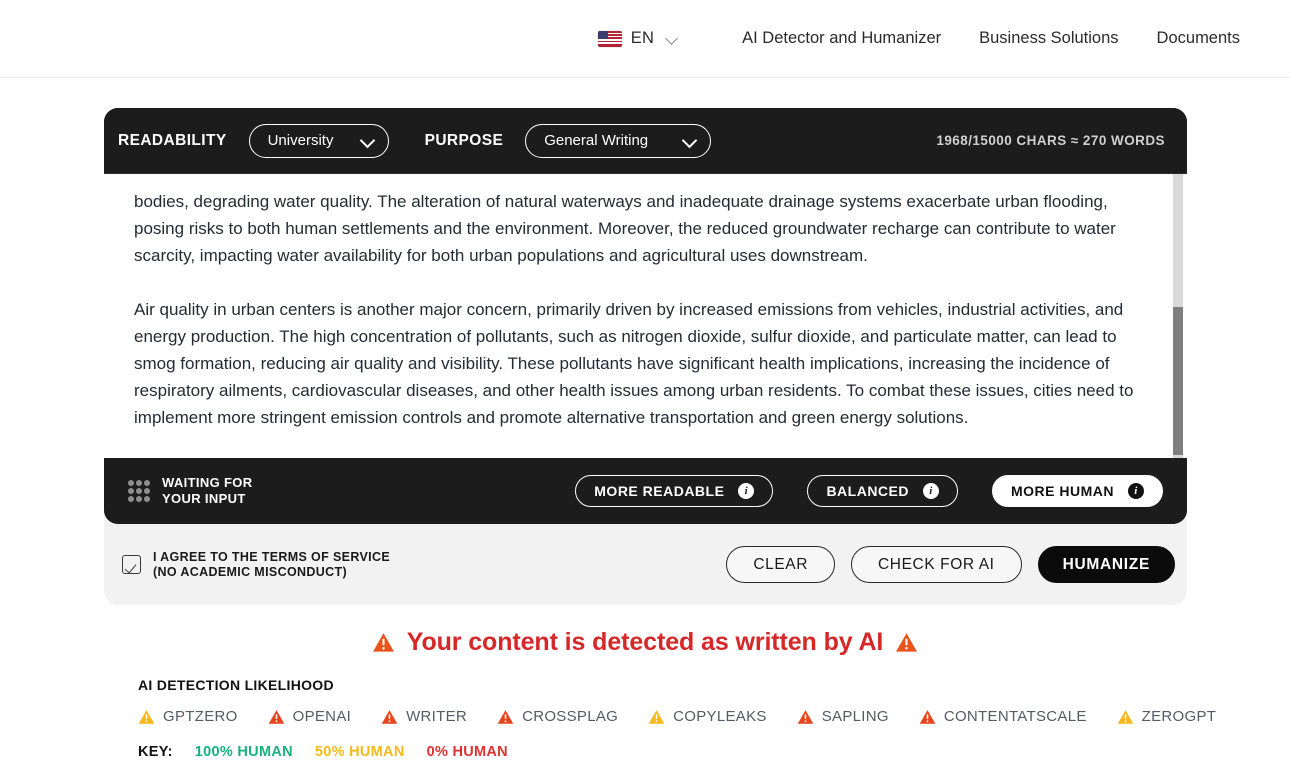  Describe the element at coordinates (1106, 564) in the screenshot. I see `humanize-button: HUMANIZE` at that location.